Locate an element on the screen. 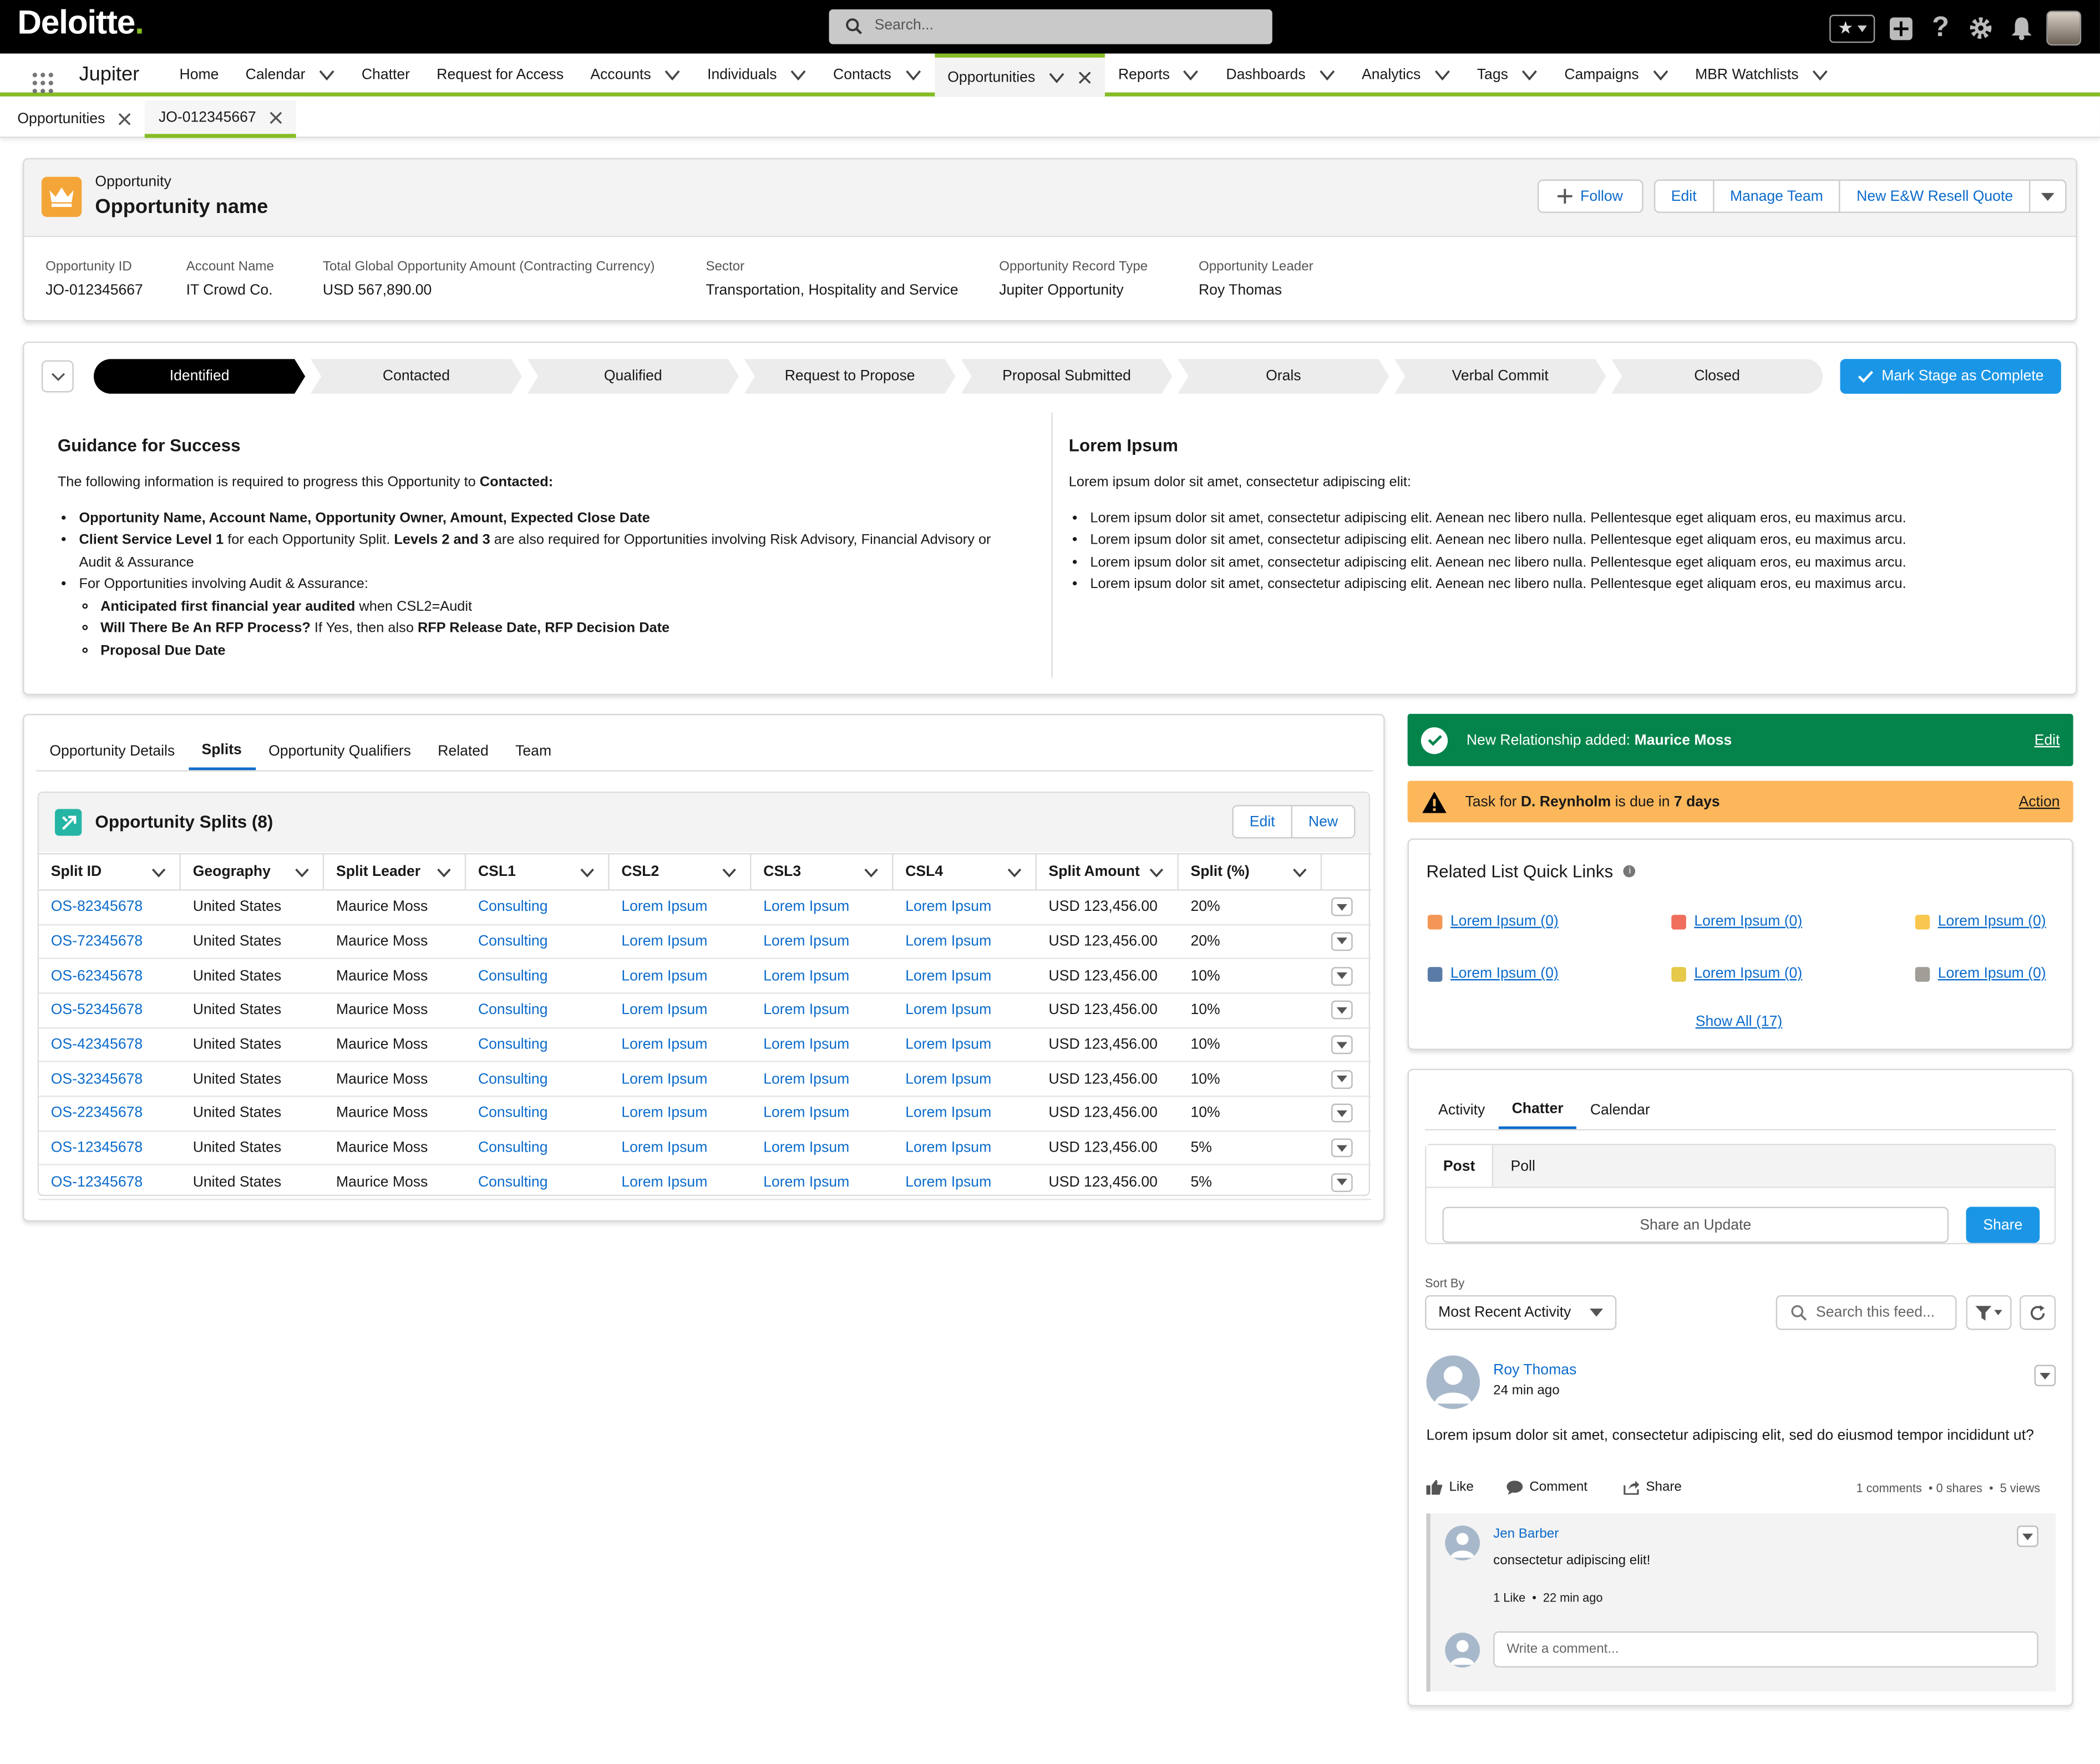  tab-chatter: Chatter is located at coordinates (1537, 1110).